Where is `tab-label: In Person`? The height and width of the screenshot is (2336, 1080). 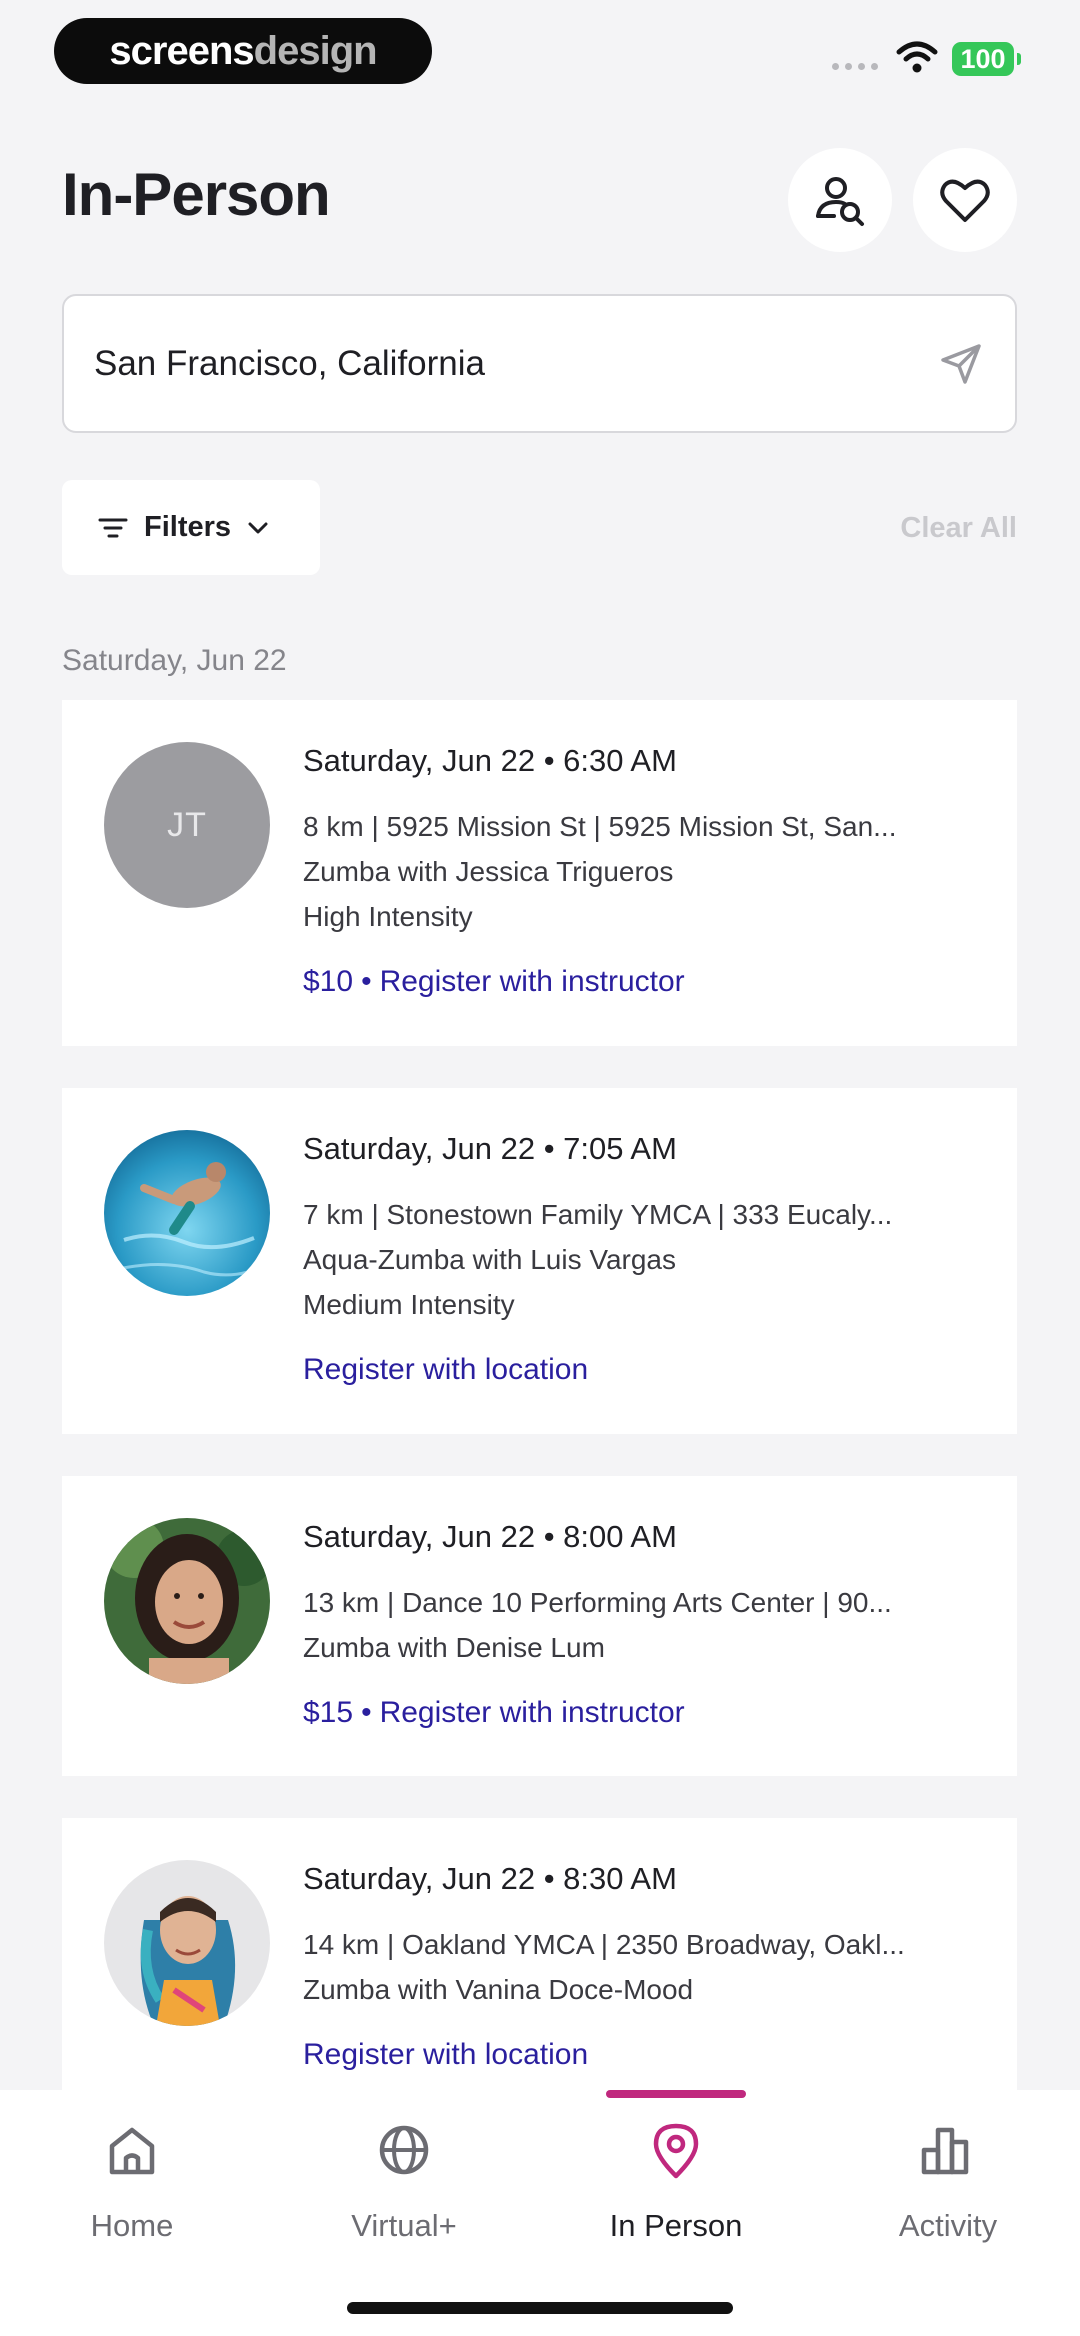 tab-label: In Person is located at coordinates (676, 2225).